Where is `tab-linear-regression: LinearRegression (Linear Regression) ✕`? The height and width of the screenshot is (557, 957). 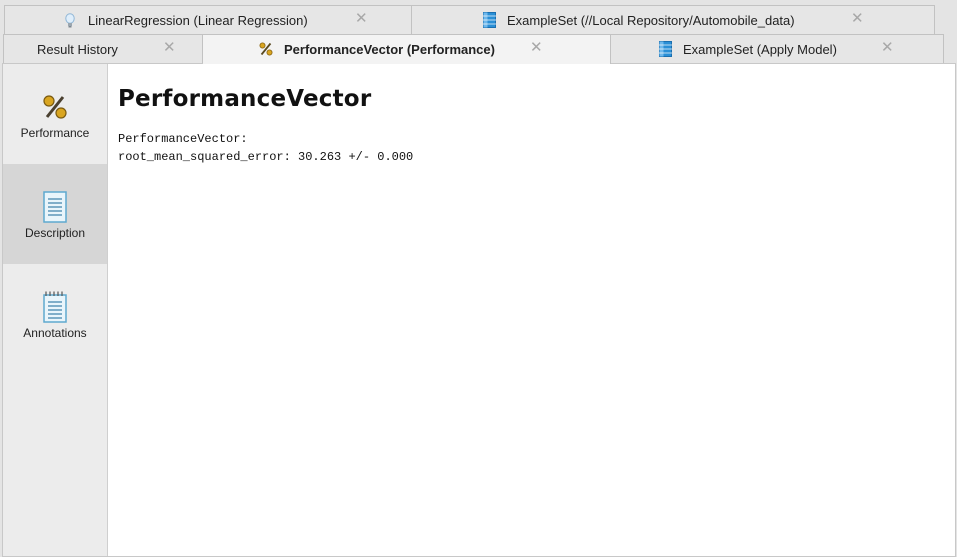 tab-linear-regression: LinearRegression (Linear Regression) ✕ is located at coordinates (208, 19).